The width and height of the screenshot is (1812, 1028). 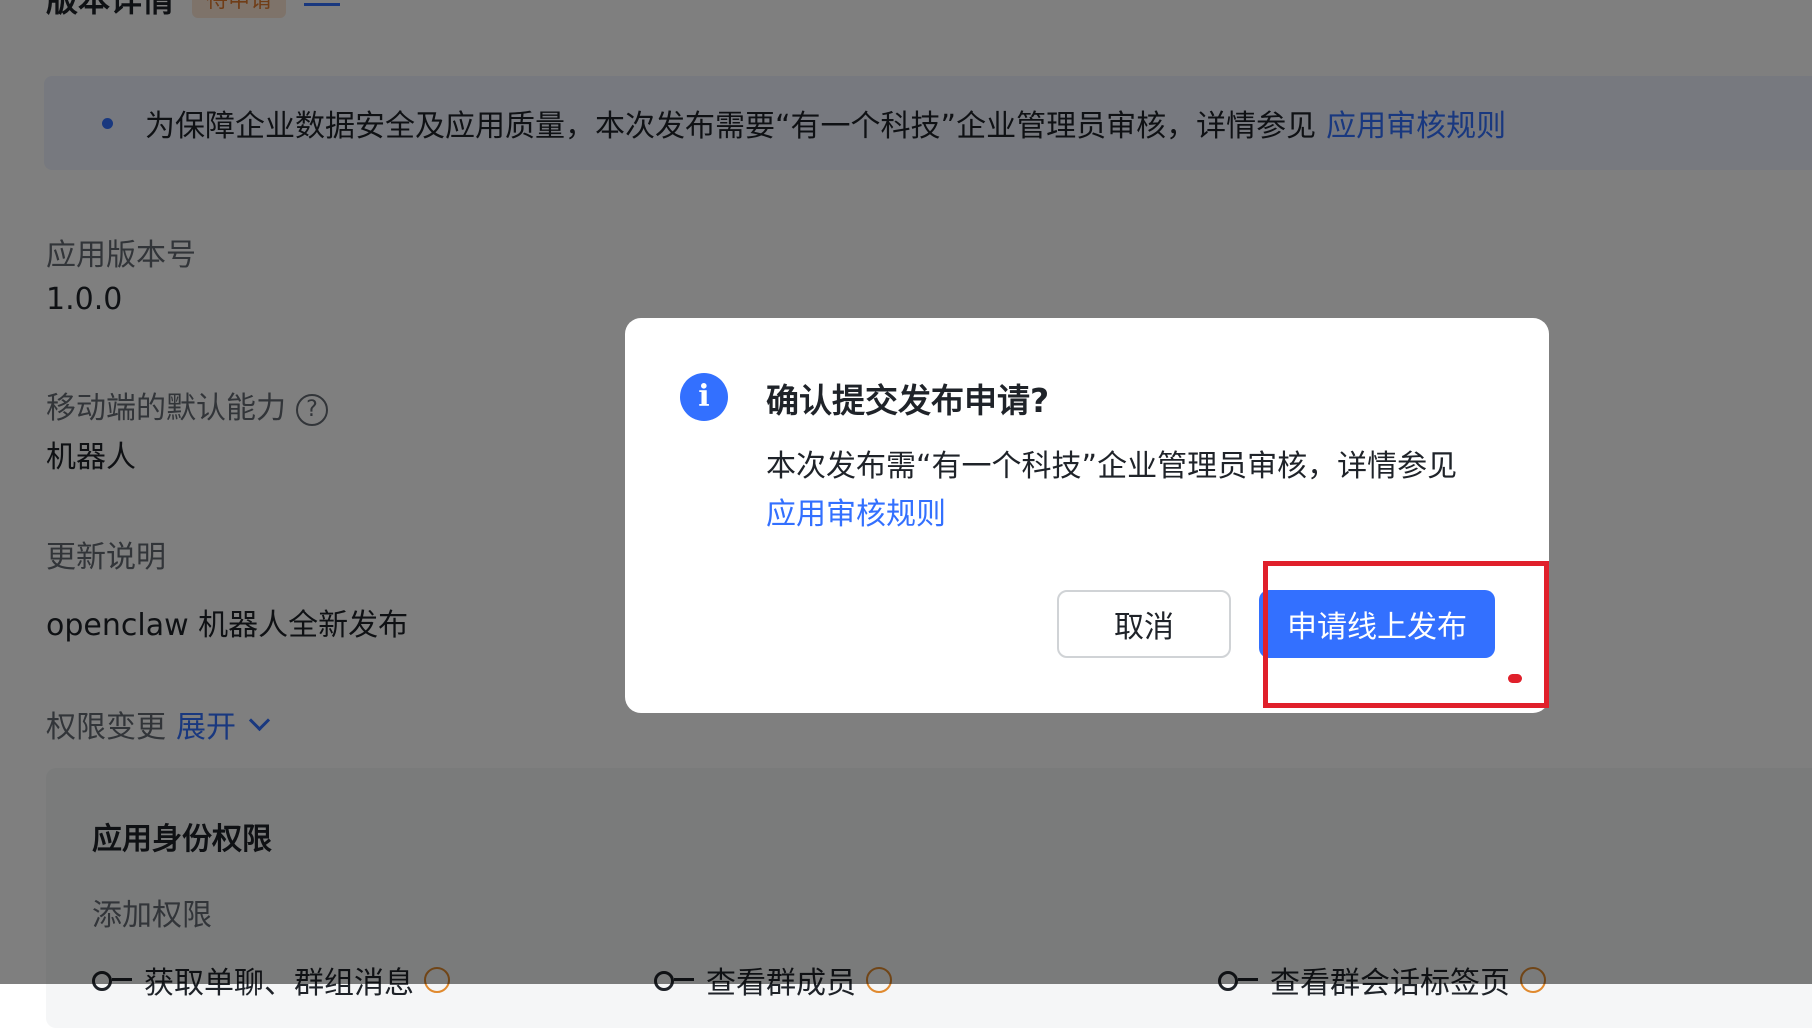 I want to click on annotation-mark, so click(x=1515, y=678).